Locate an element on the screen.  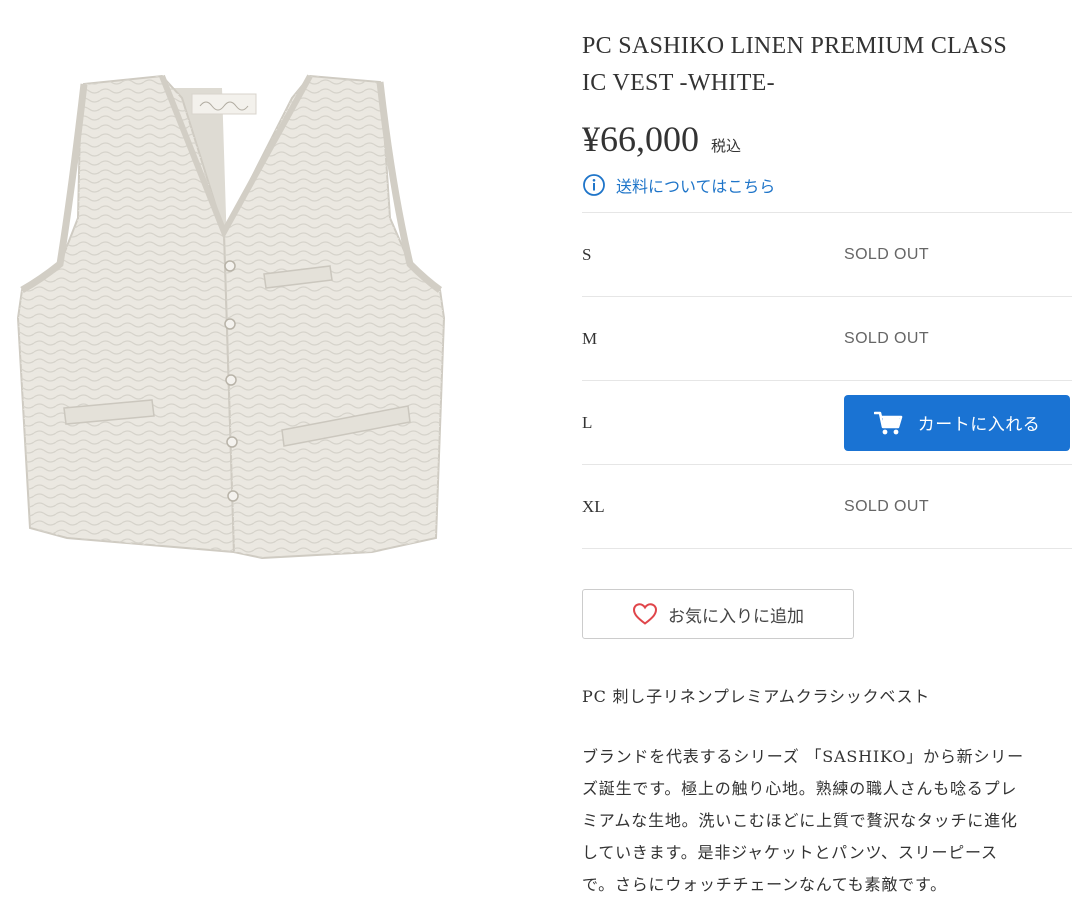
tax-label: 税込 is located at coordinates (726, 146).